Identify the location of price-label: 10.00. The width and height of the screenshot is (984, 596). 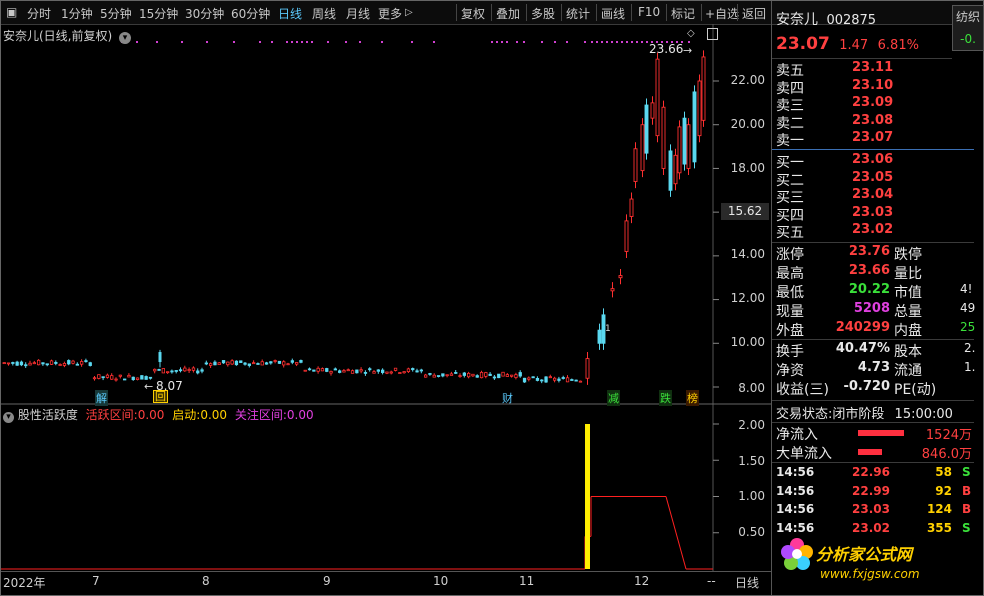
(747, 342).